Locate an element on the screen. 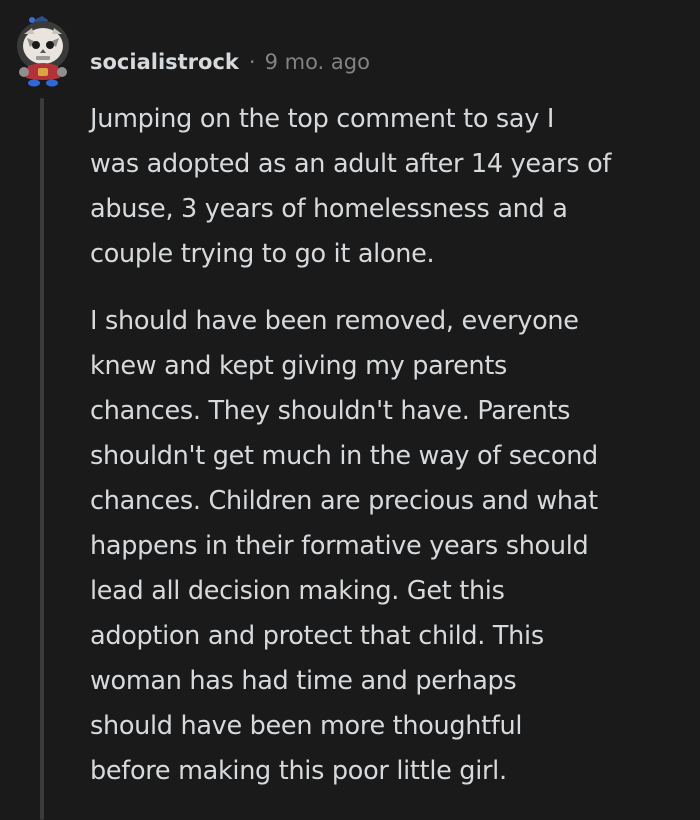 This screenshot has height=820, width=700. comment-line: abuse, 3 years of homelessness and a is located at coordinates (329, 209).